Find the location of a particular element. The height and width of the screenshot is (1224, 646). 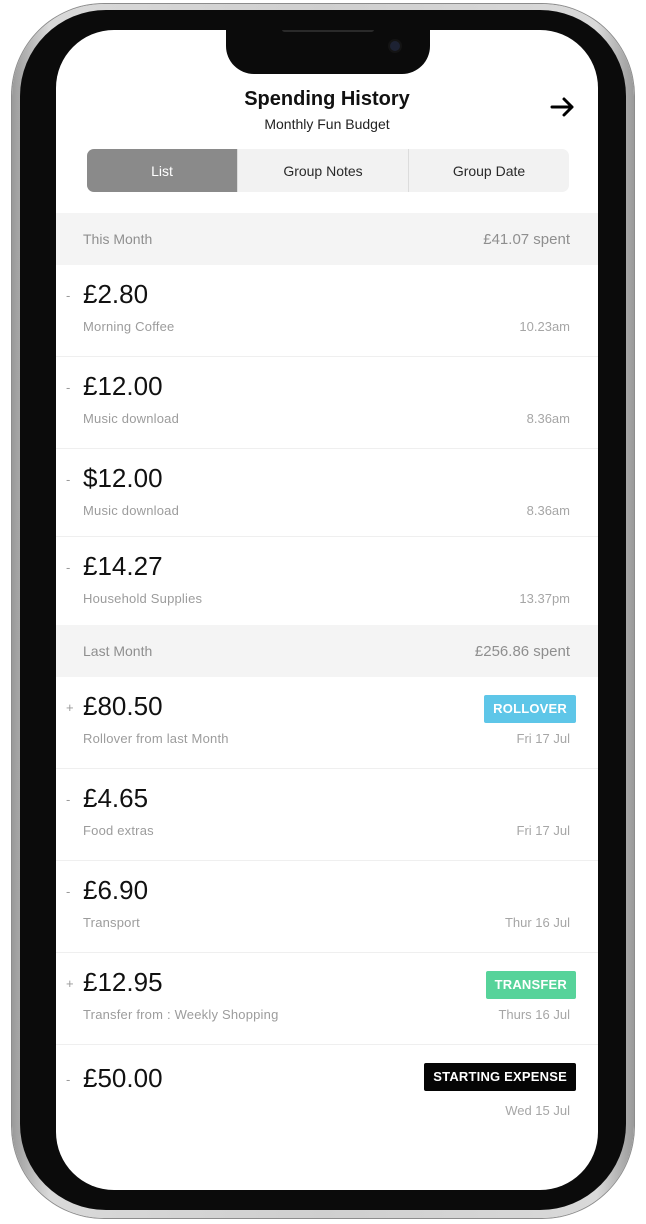

description: Morning Coffee is located at coordinates (129, 326).